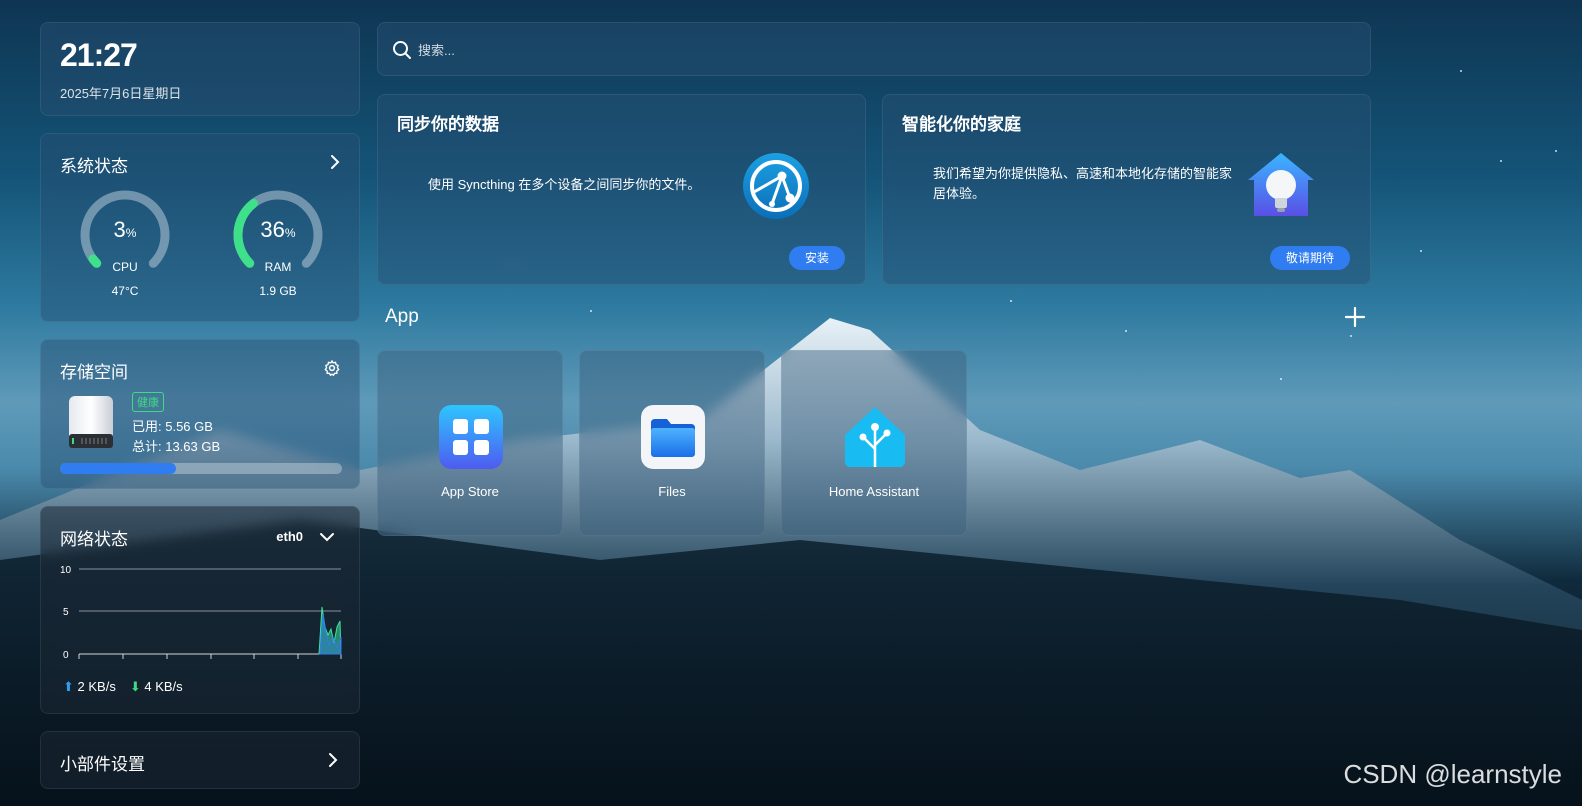  Describe the element at coordinates (68, 686) in the screenshot. I see `arrow-up-icon: ⬆` at that location.